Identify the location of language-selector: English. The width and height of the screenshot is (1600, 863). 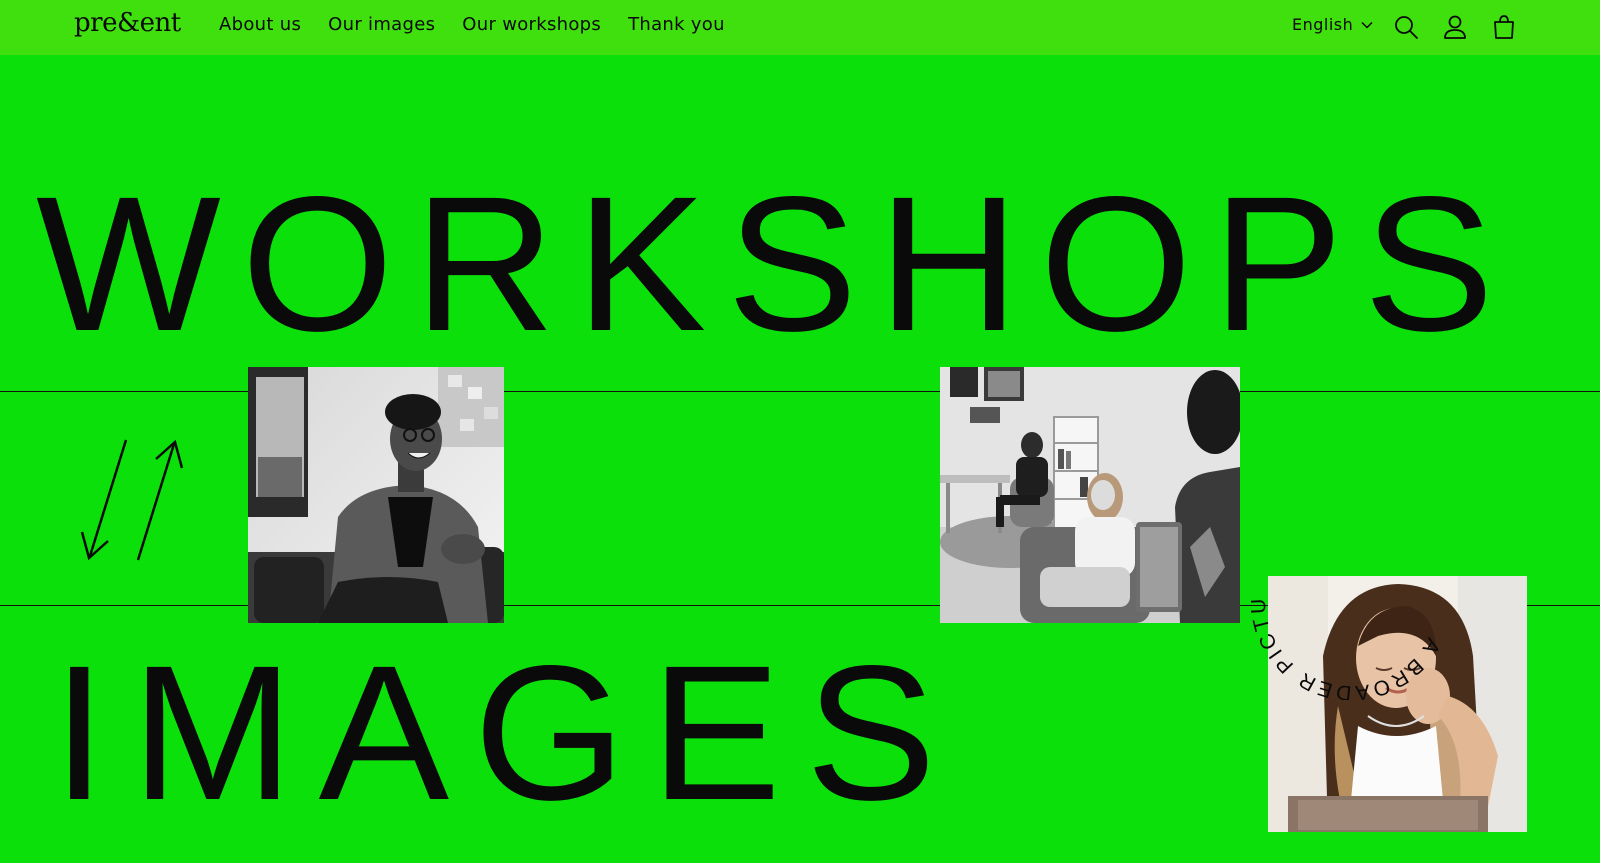
(1332, 24).